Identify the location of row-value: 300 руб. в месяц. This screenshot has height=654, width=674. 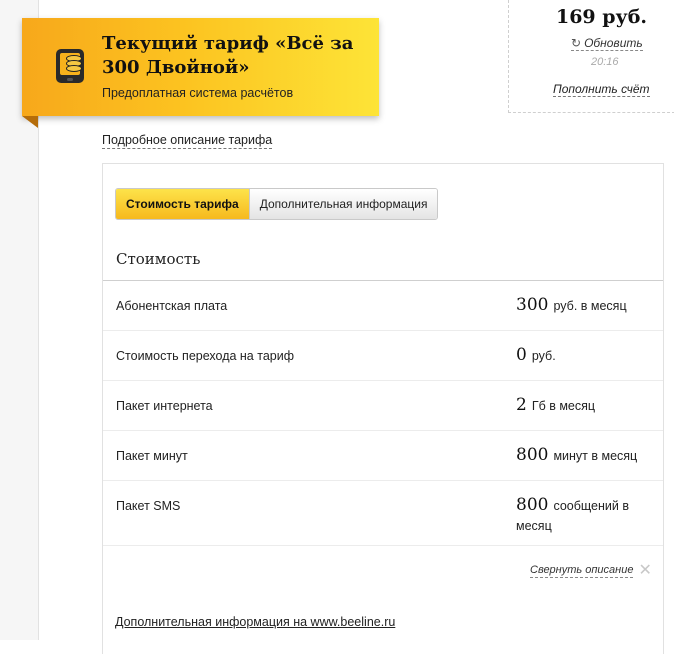
(586, 305).